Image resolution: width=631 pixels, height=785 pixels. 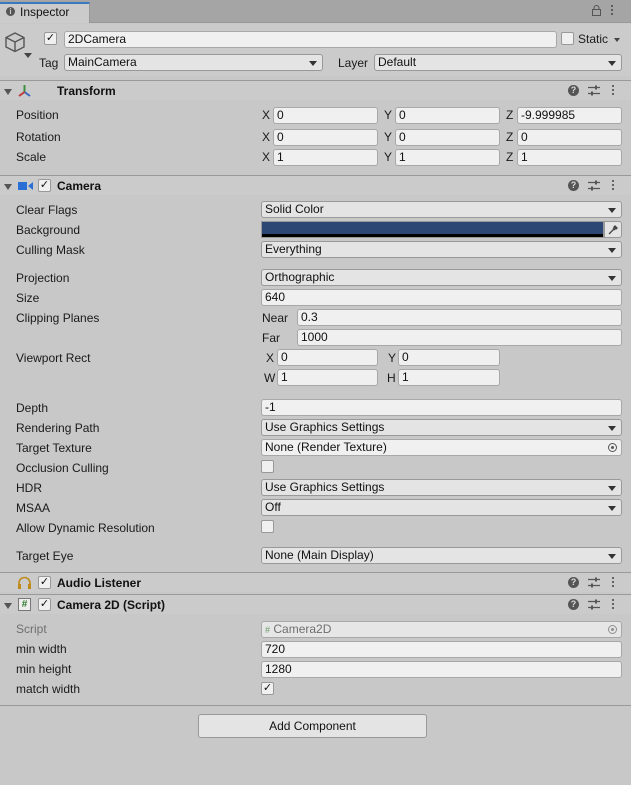 What do you see at coordinates (267, 466) in the screenshot?
I see `occlusion-culling-checkbox` at bounding box center [267, 466].